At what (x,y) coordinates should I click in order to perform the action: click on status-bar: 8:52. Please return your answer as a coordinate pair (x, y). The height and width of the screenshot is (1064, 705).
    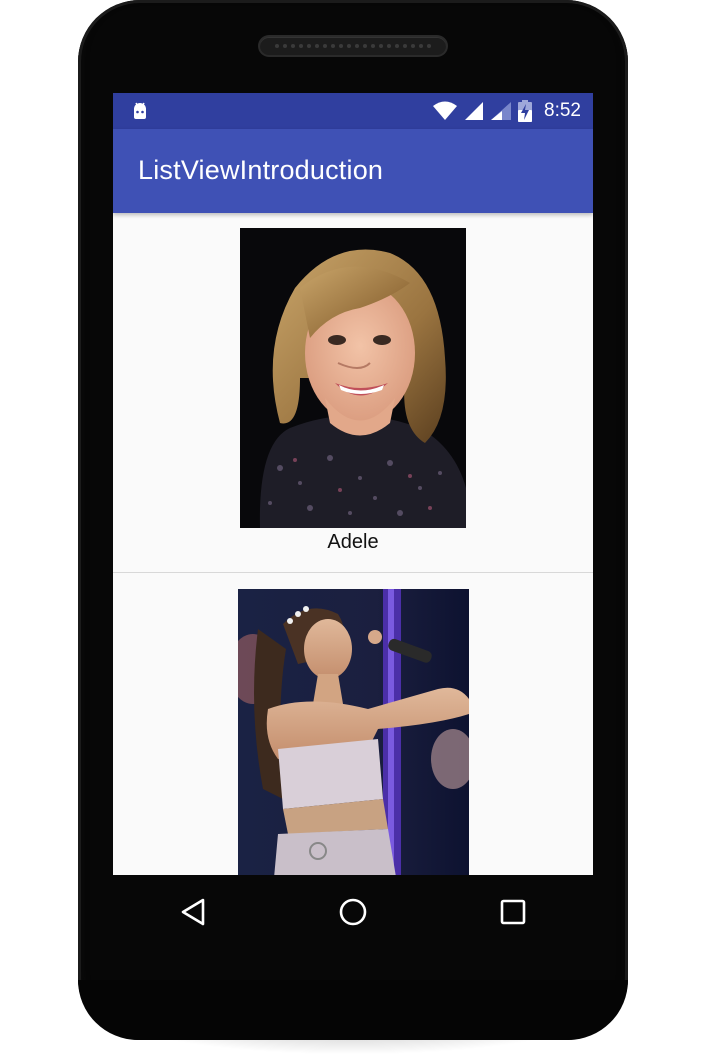
    Looking at the image, I should click on (353, 111).